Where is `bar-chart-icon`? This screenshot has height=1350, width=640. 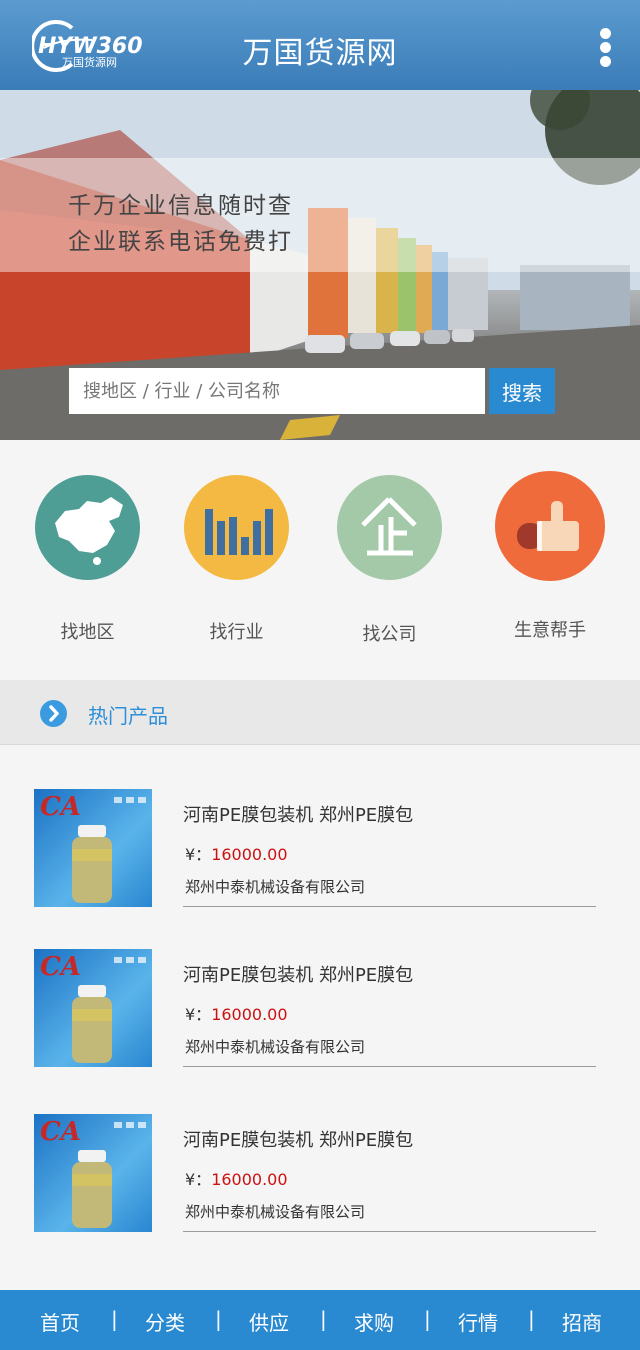
bar-chart-icon is located at coordinates (236, 527).